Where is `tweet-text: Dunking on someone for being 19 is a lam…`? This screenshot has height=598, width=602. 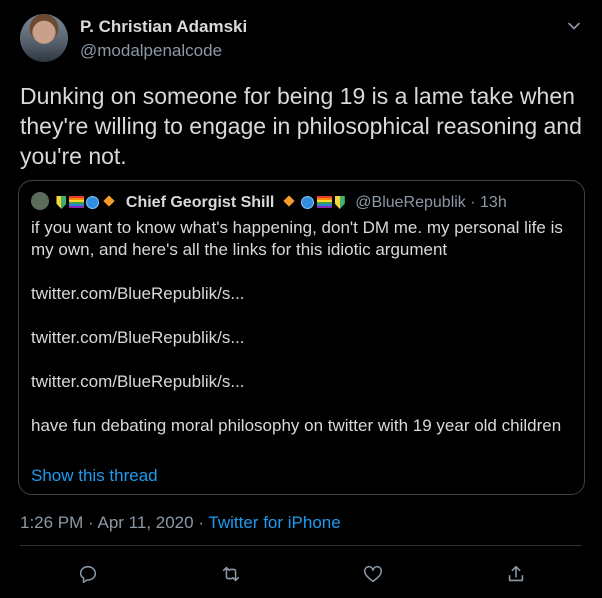 tweet-text: Dunking on someone for being 19 is a lam… is located at coordinates (301, 126).